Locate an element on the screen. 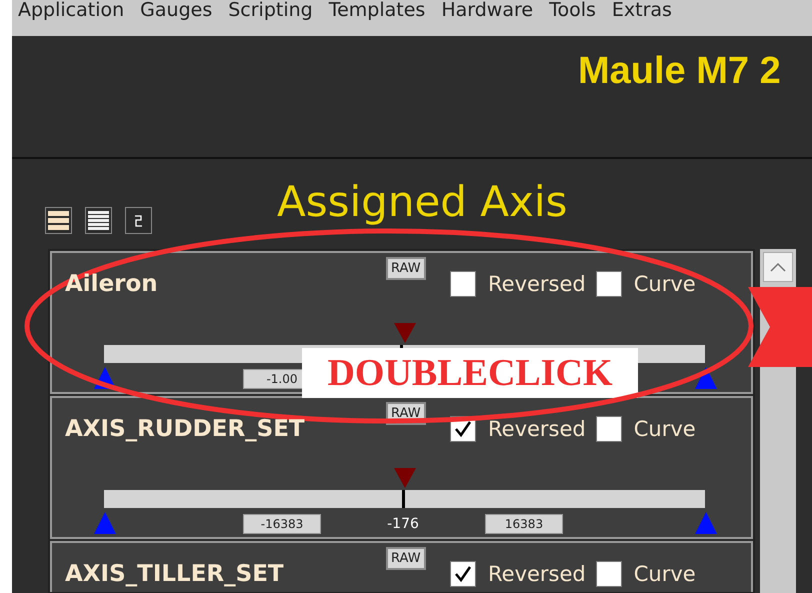 The height and width of the screenshot is (593, 812). aircraft-title: Maule M7 2 is located at coordinates (679, 72).